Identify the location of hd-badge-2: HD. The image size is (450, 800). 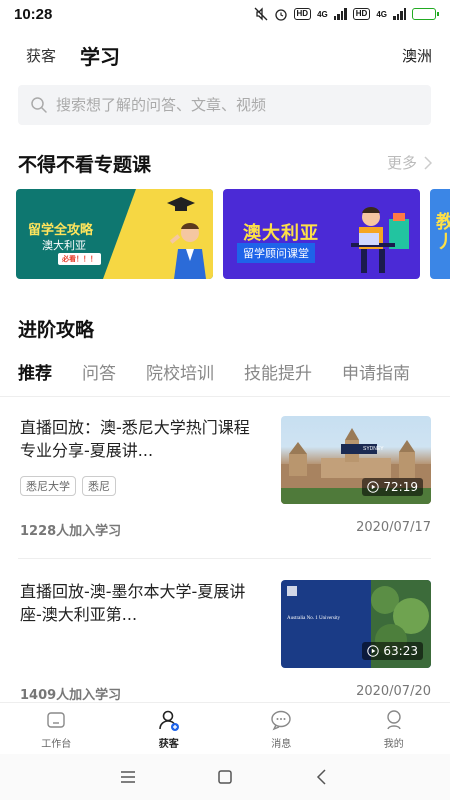
(361, 14).